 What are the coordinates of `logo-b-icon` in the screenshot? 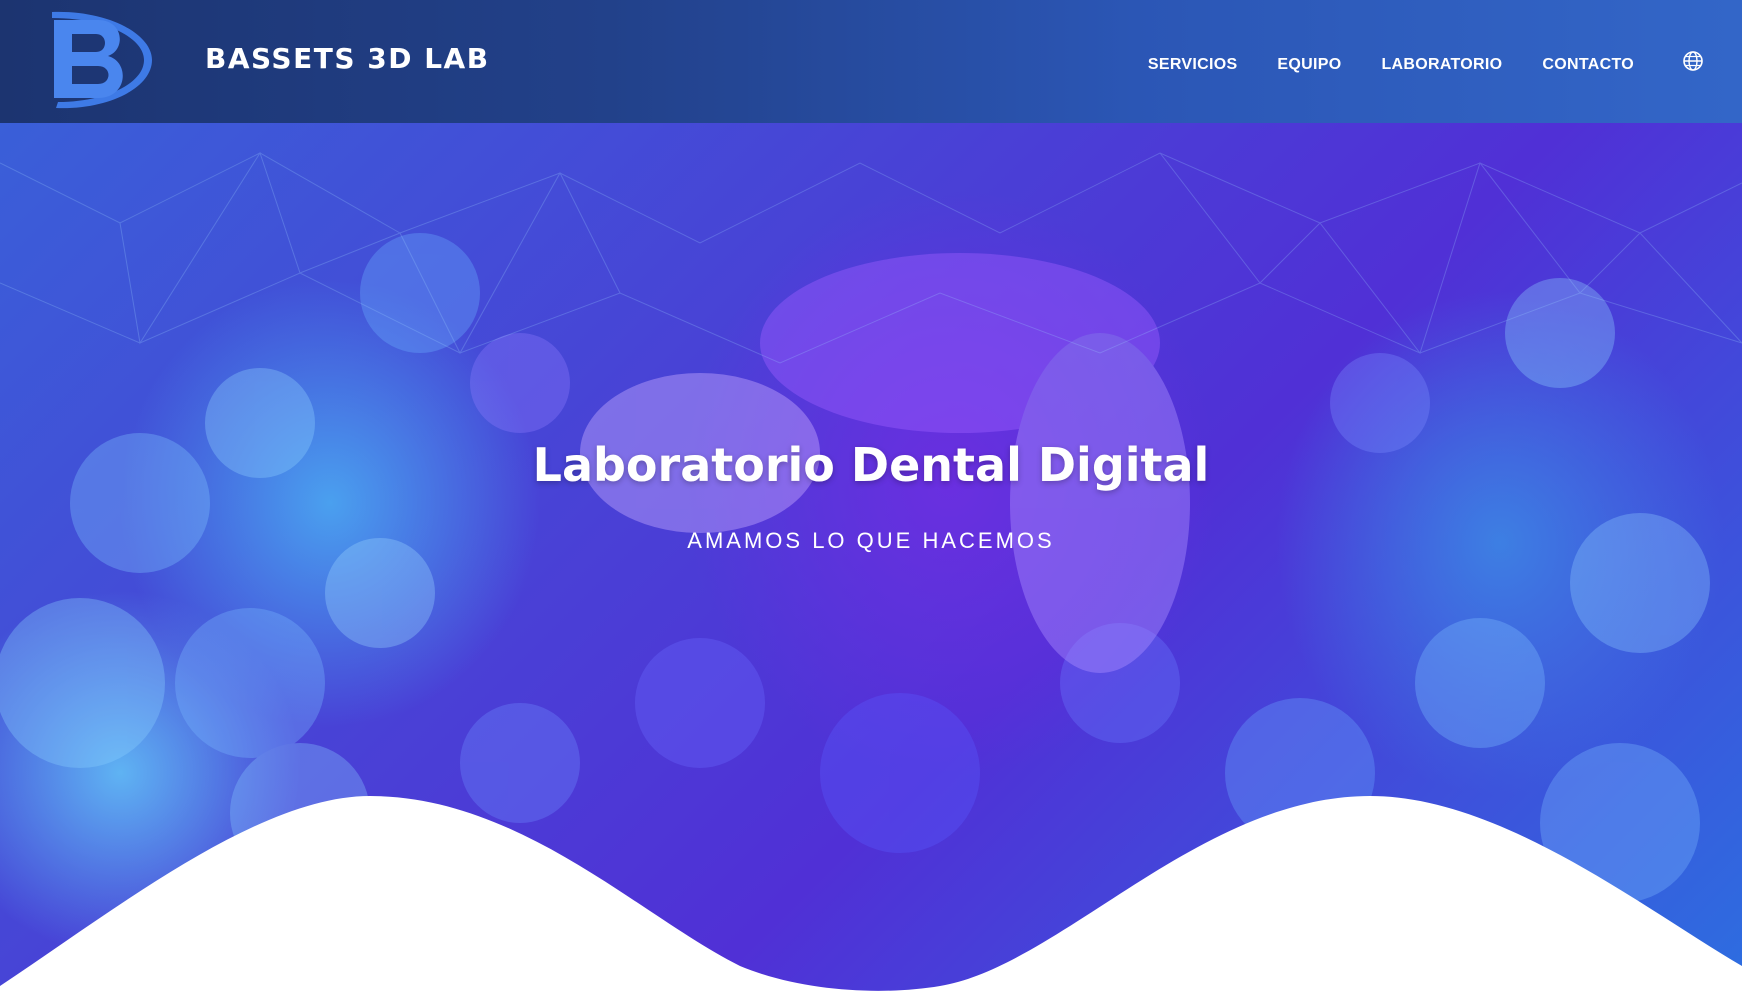 It's located at (102, 60).